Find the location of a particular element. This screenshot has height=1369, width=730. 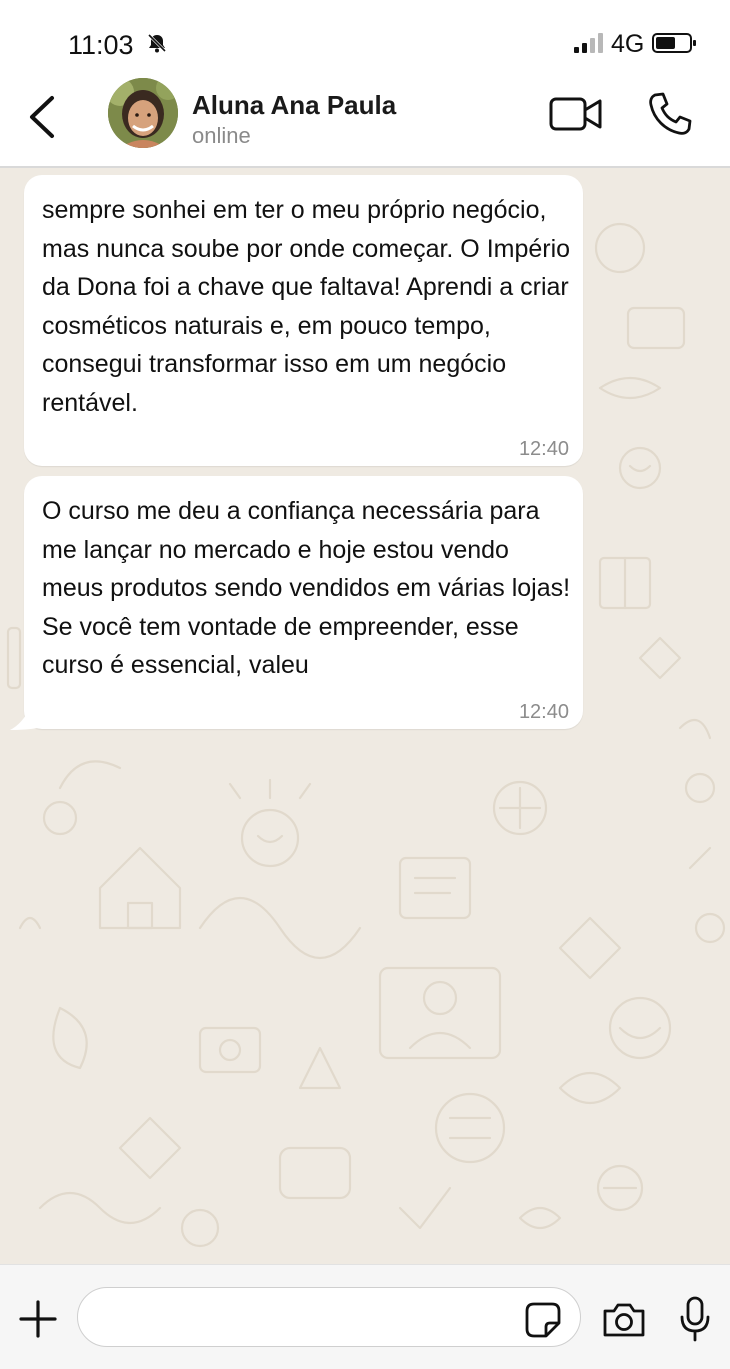

signal-icon is located at coordinates (588, 43).